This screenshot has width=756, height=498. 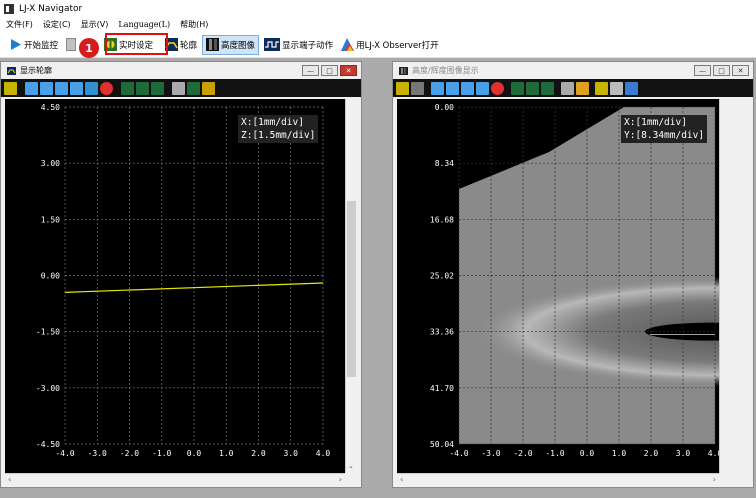 What do you see at coordinates (402, 88) in the screenshot?
I see `height-mode-icon` at bounding box center [402, 88].